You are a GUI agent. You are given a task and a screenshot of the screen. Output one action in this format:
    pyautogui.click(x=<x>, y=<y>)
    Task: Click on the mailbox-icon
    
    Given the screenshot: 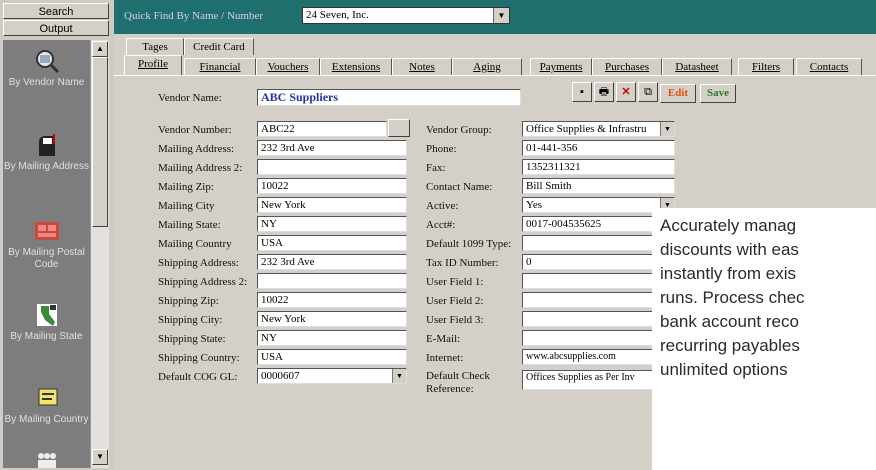 What is the action you would take?
    pyautogui.click(x=47, y=145)
    